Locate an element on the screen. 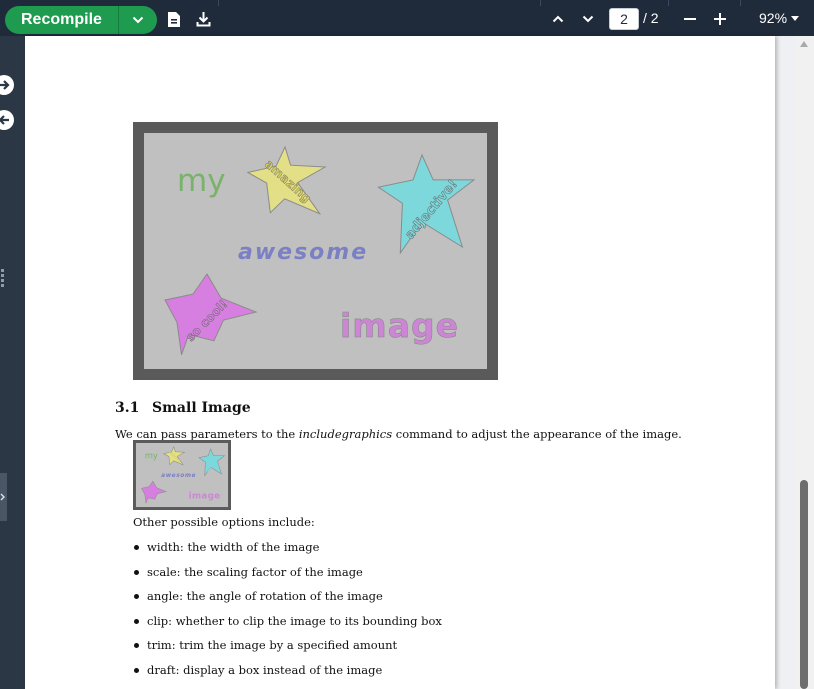 This screenshot has height=689, width=814. resize-handle is located at coordinates (2, 279).